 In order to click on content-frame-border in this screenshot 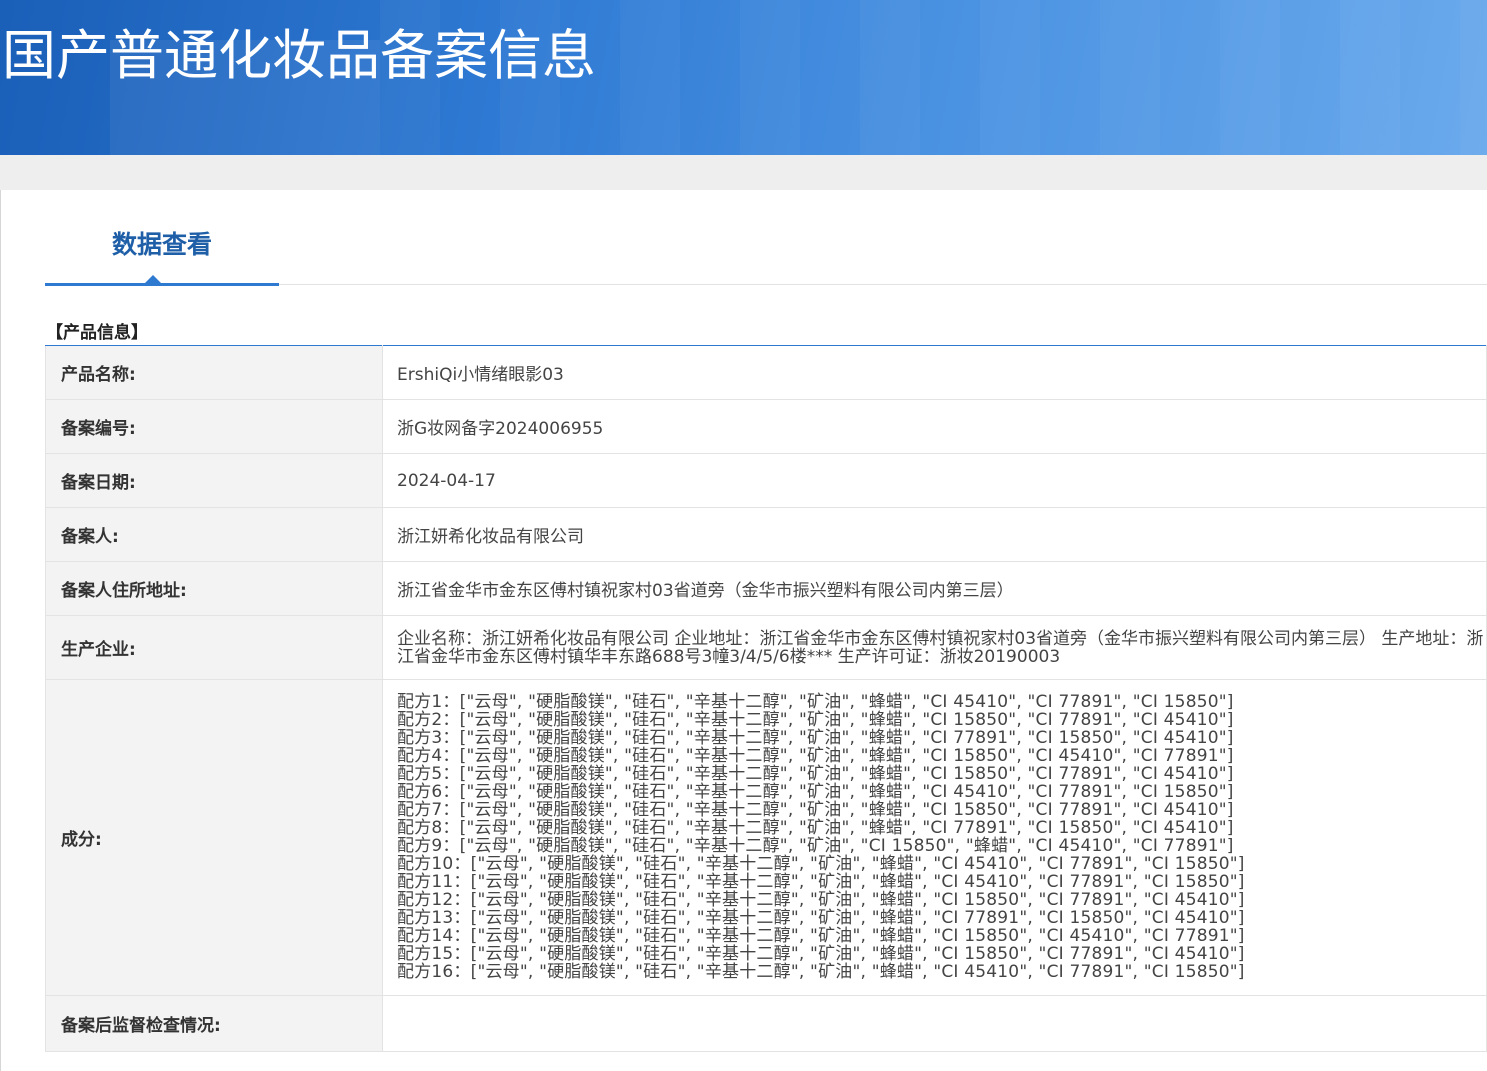, I will do `click(0, 630)`.